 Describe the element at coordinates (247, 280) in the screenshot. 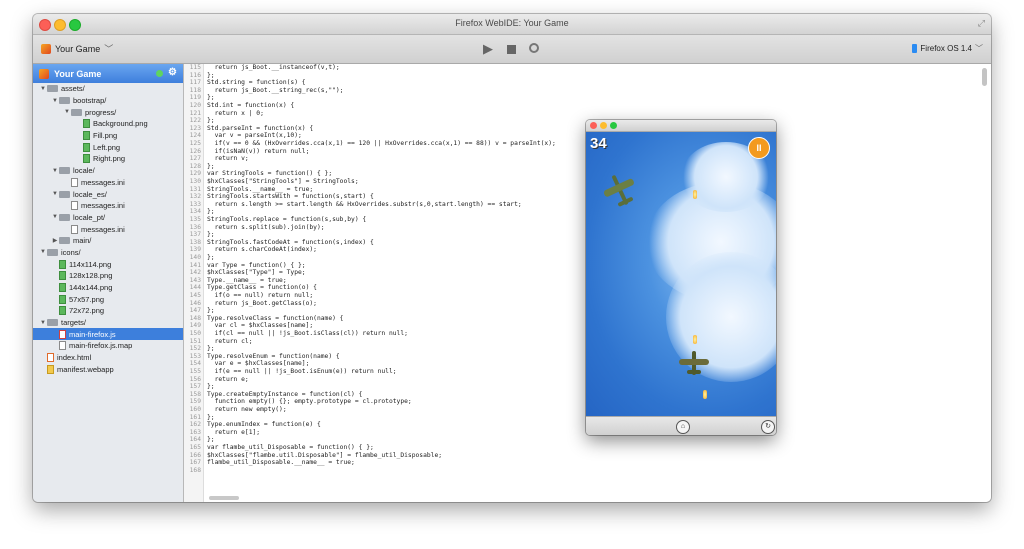

I see `code-text: Type.__name__ = true;` at that location.